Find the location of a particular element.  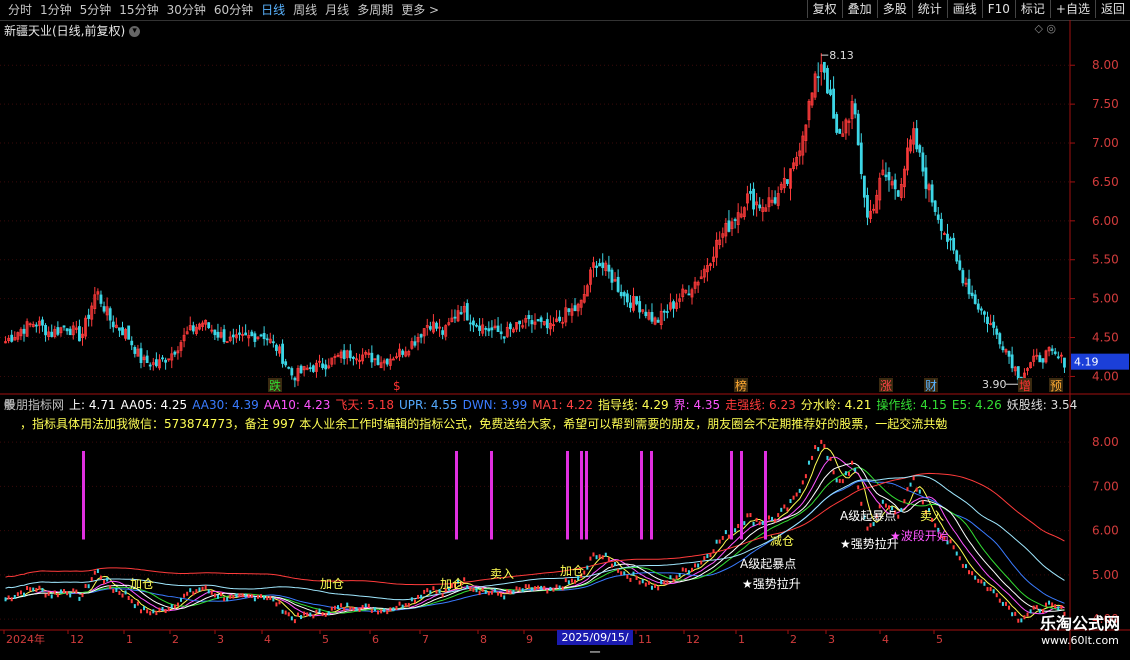

x-label-2: 1 is located at coordinates (129, 639).